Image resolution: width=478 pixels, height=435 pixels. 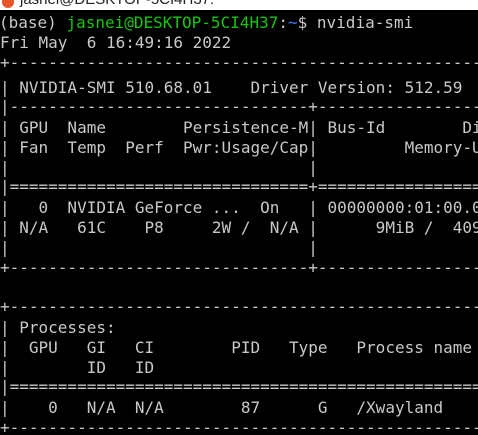 I want to click on output-processes-header-2: | ID ID Usage |, so click(x=77, y=367).